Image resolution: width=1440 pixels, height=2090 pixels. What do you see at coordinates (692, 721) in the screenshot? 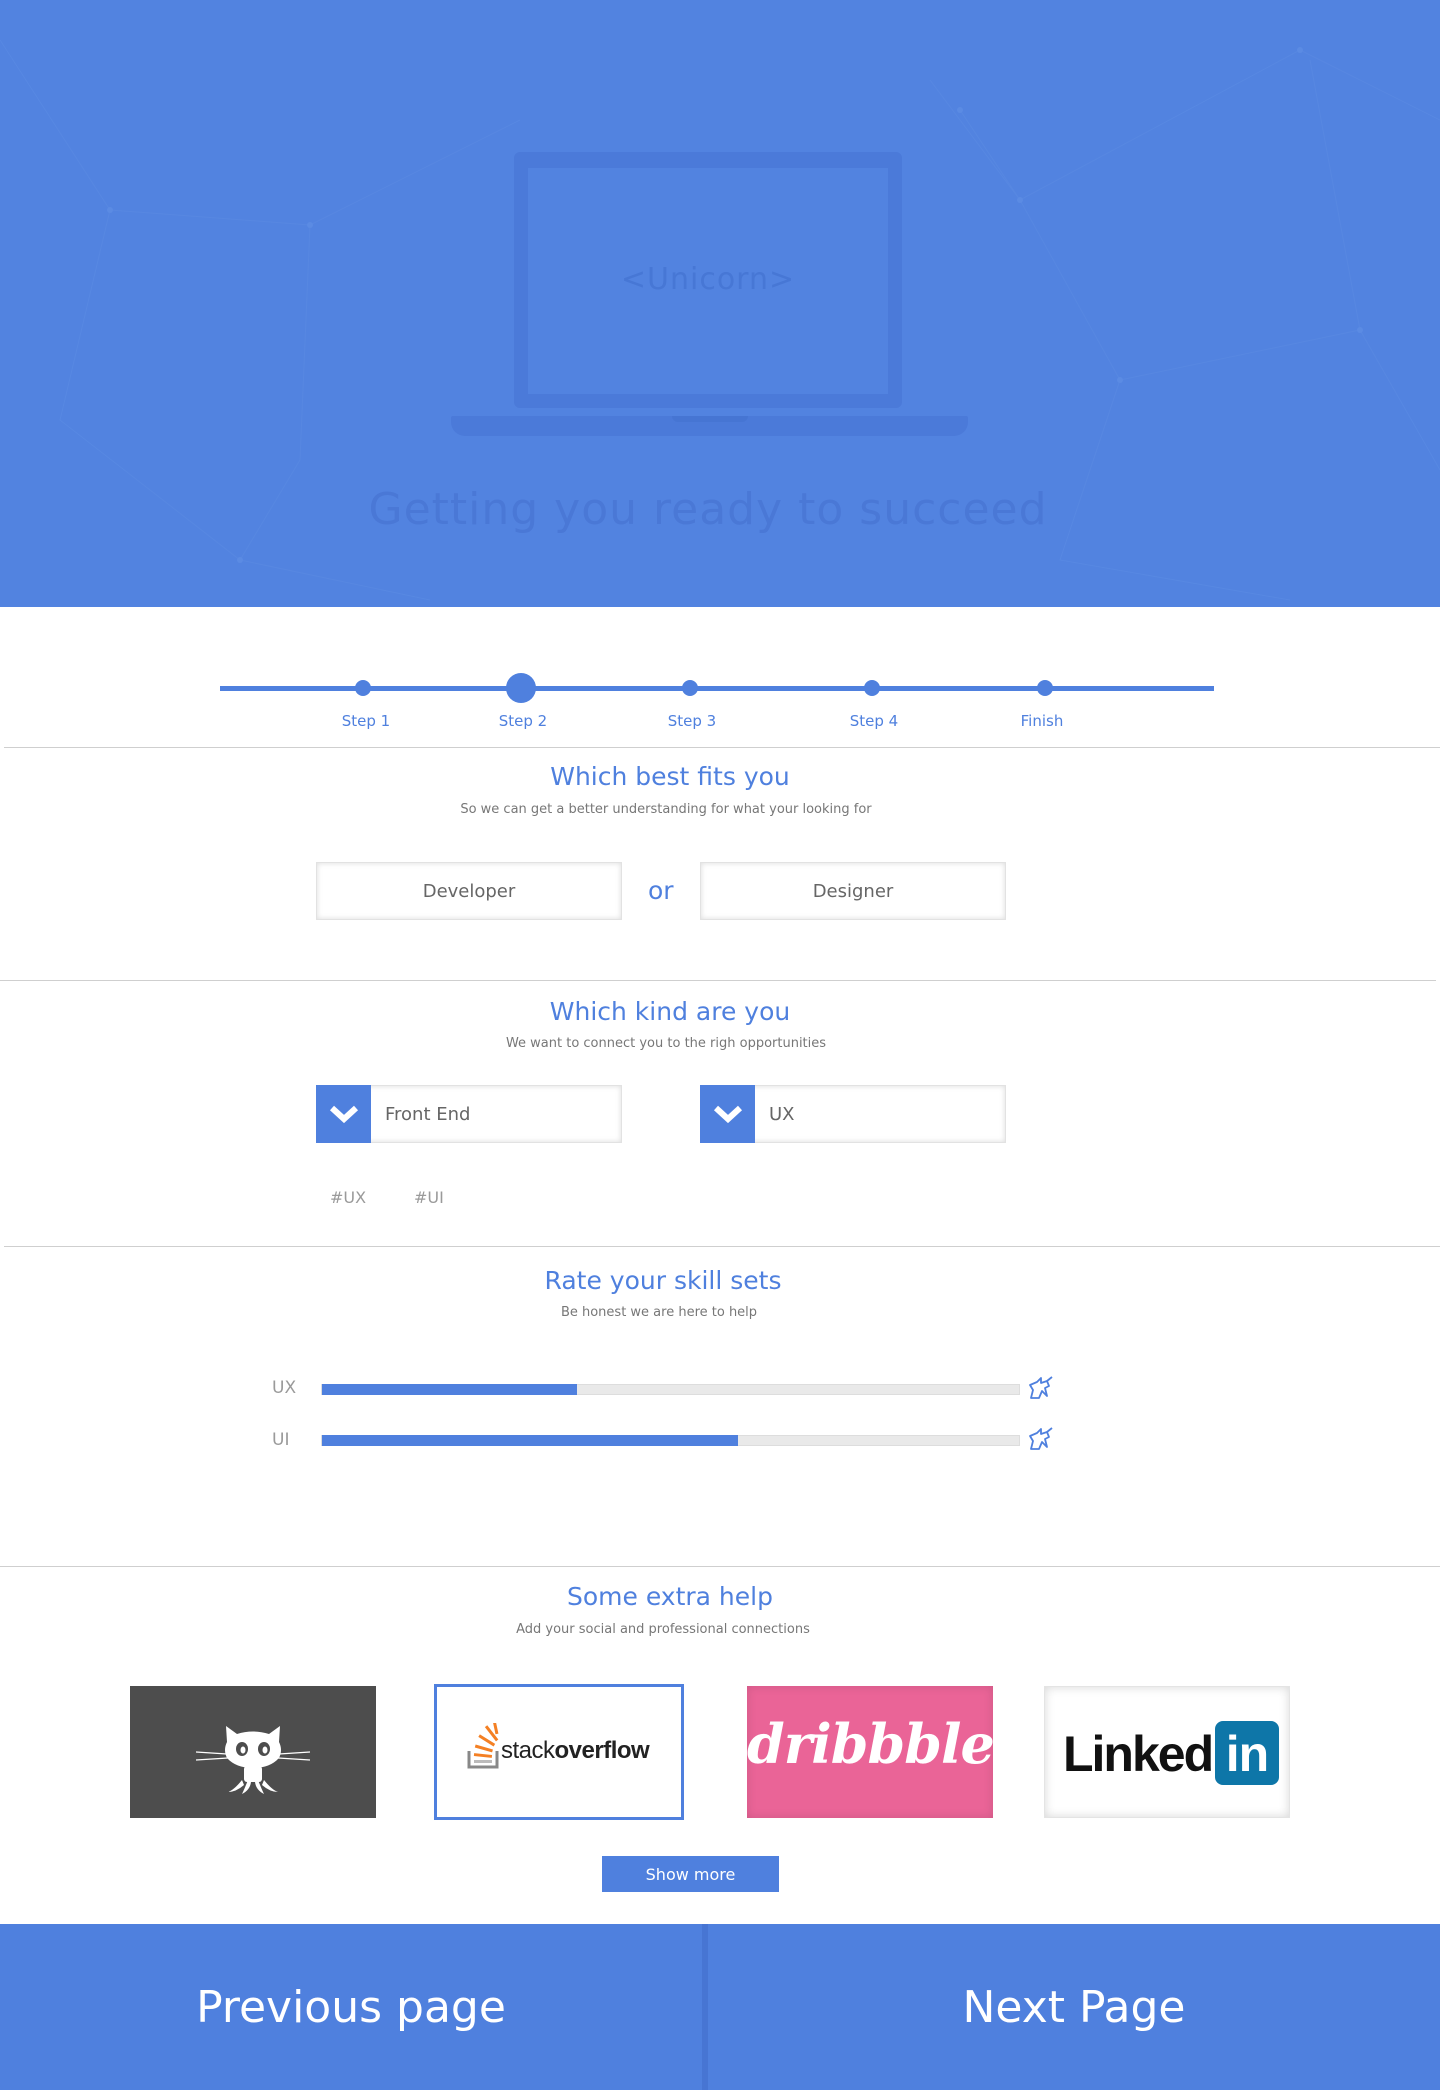
I see `step-3-label: Step 3` at bounding box center [692, 721].